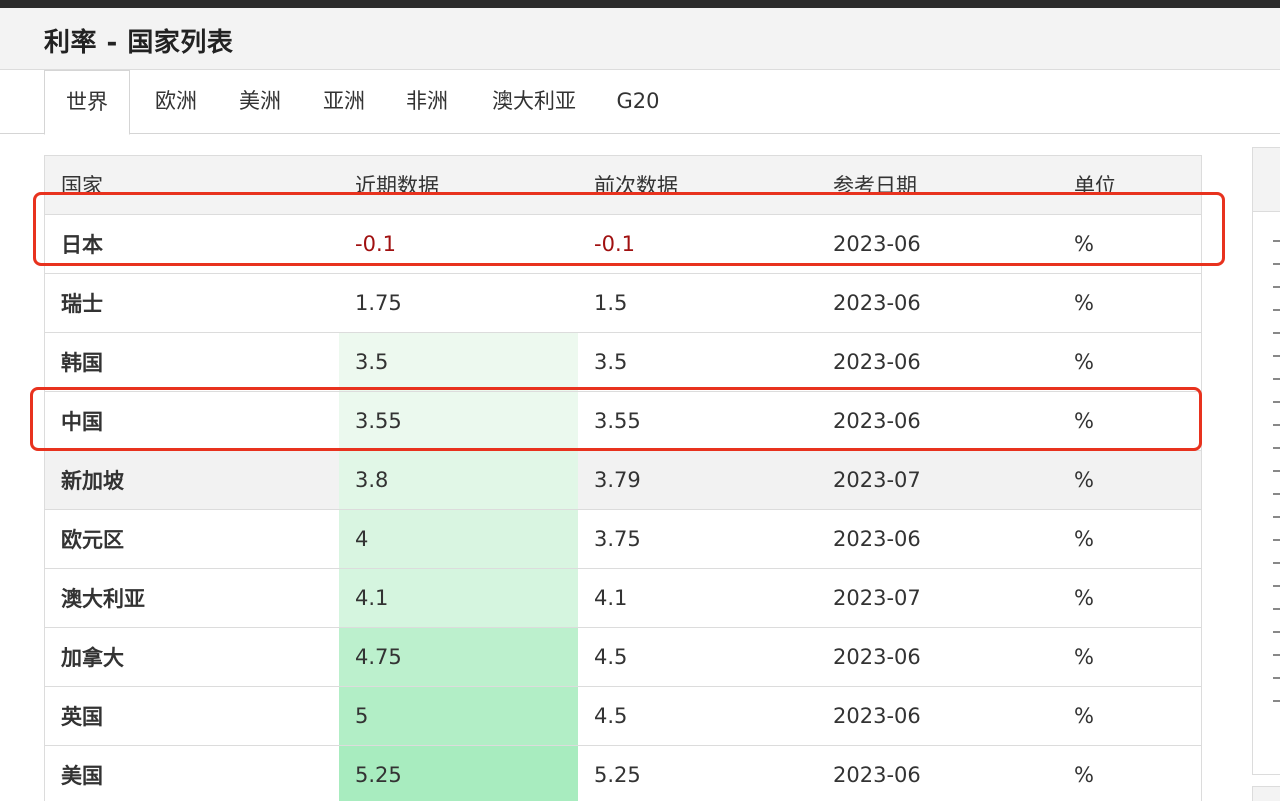  Describe the element at coordinates (192, 657) in the screenshot. I see `country-cell: 加拿大` at that location.